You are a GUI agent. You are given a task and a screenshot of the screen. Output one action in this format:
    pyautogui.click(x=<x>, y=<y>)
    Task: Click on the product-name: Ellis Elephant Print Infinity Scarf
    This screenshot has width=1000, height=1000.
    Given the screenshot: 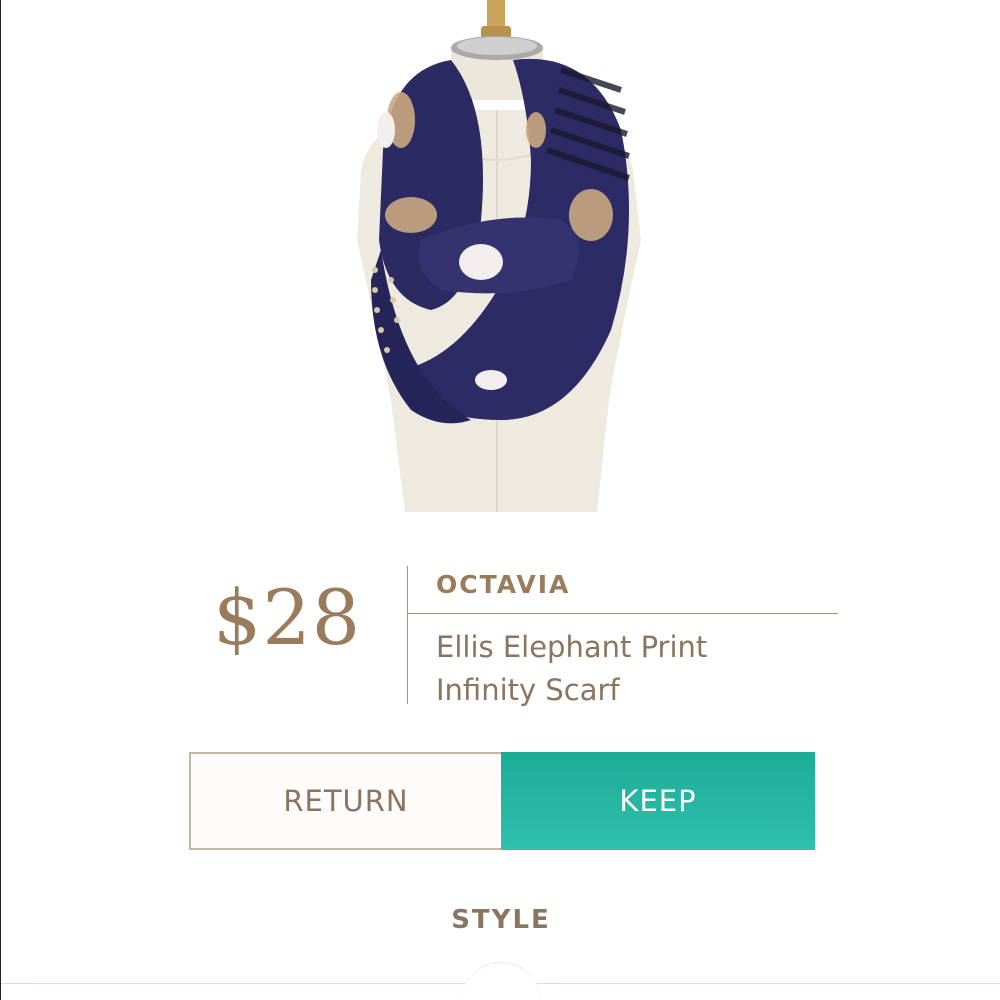 What is the action you would take?
    pyautogui.click(x=636, y=669)
    